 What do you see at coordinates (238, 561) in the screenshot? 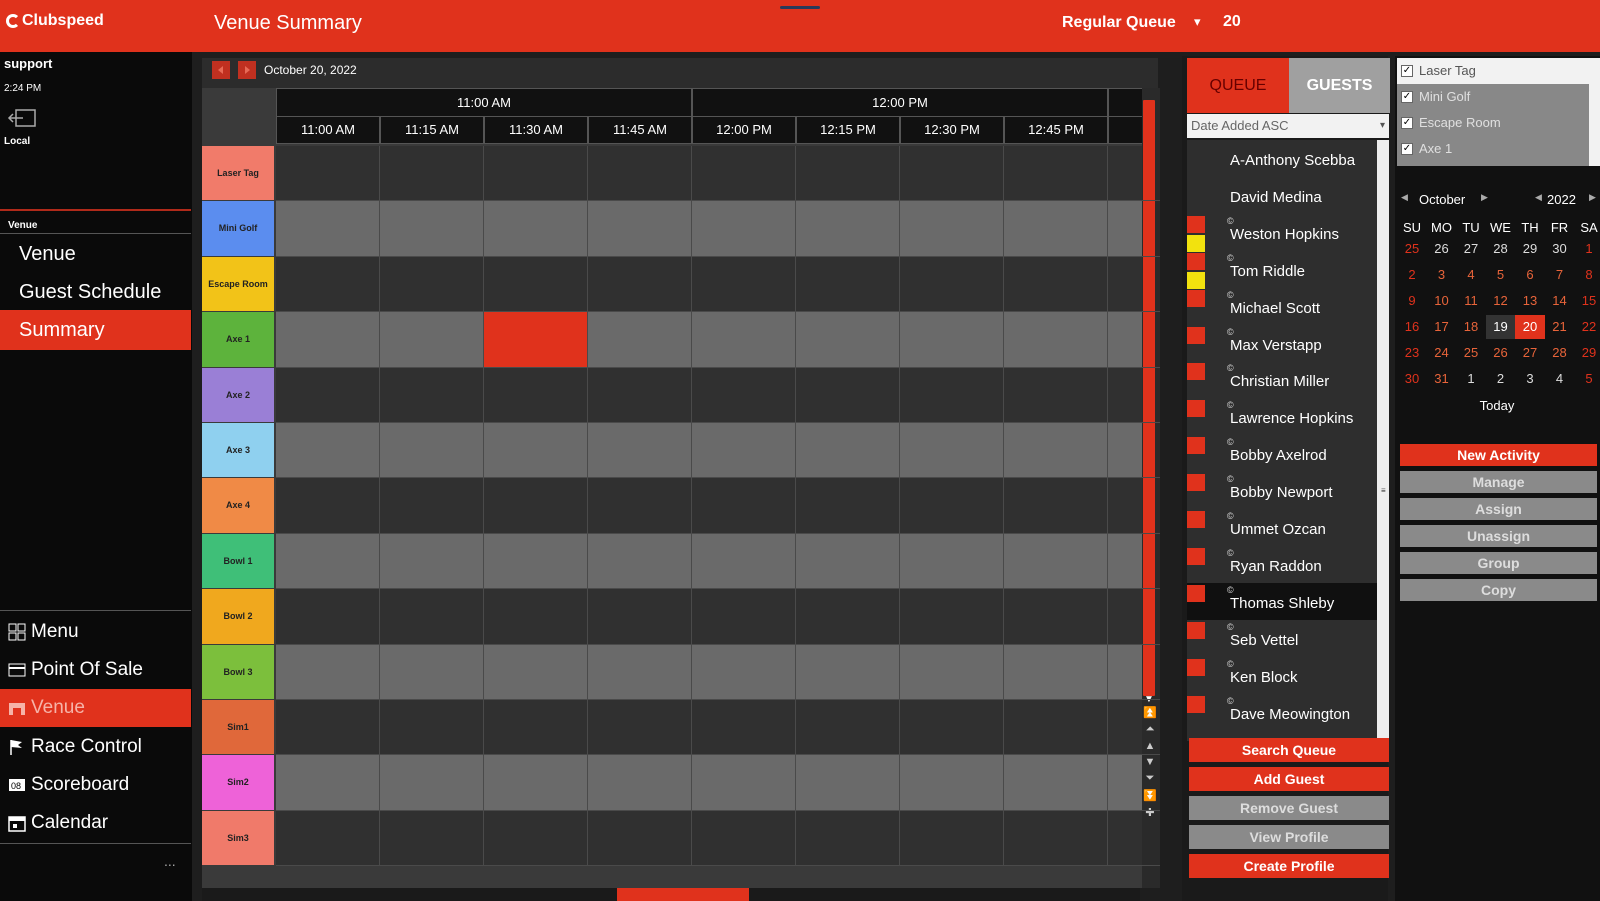
I see `resource-label: Bowl 1` at bounding box center [238, 561].